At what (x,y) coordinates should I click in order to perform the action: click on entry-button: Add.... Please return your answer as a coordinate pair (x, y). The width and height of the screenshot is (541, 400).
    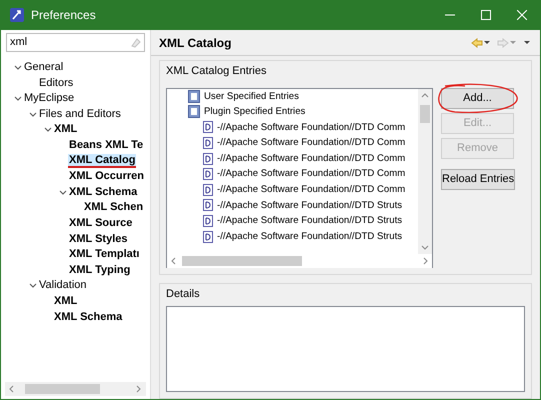
    Looking at the image, I should click on (477, 98).